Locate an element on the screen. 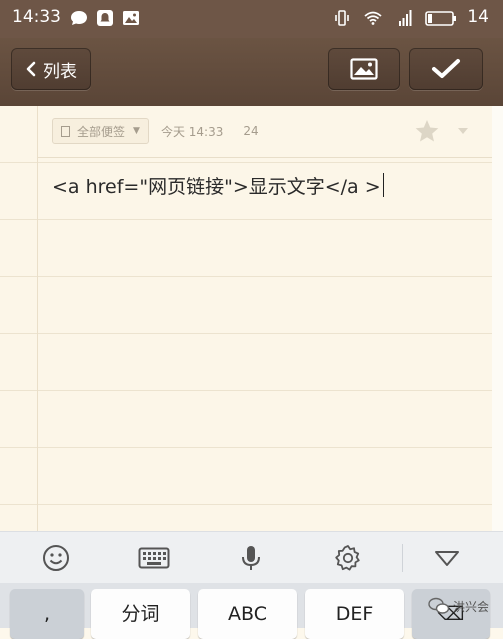  emoji-icon is located at coordinates (56, 558).